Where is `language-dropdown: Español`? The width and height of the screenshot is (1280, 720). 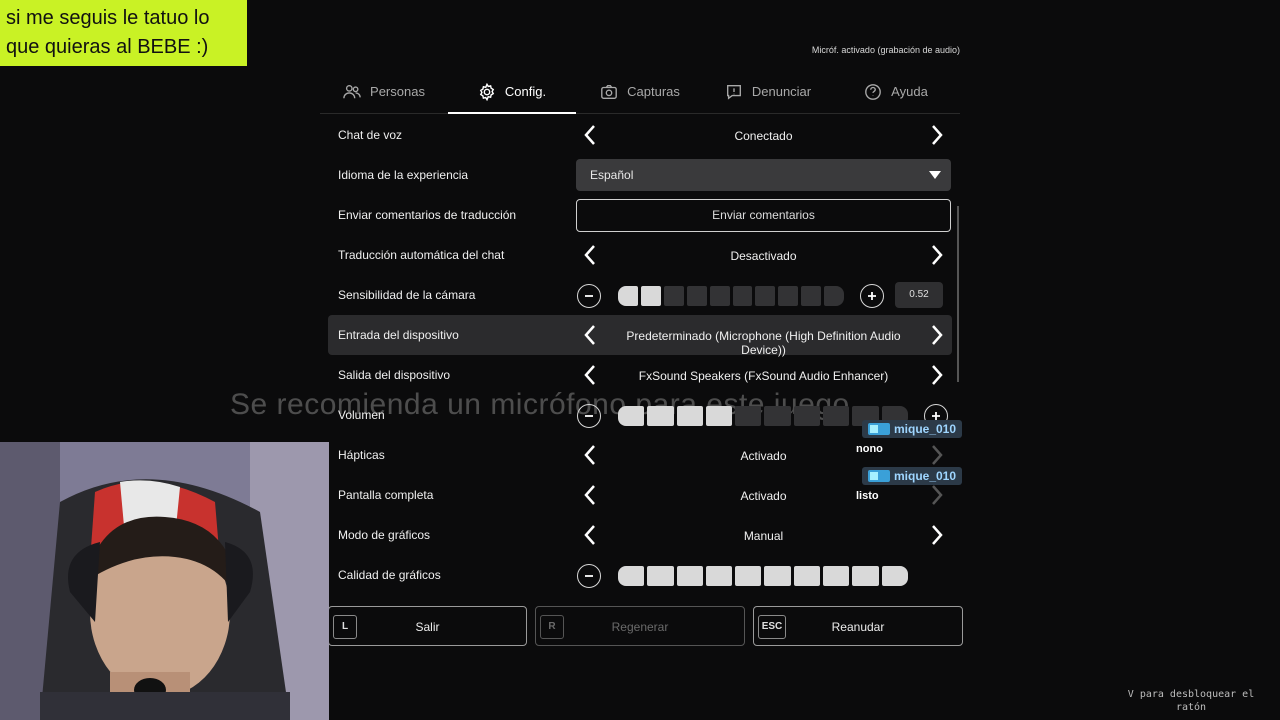
language-dropdown: Español is located at coordinates (763, 175).